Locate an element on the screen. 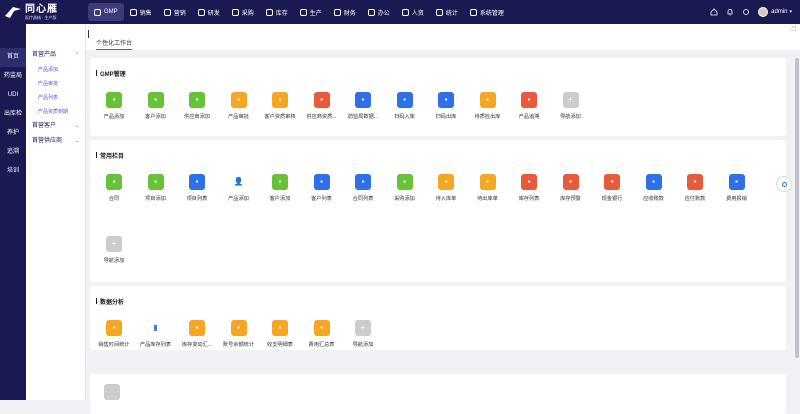 The width and height of the screenshot is (800, 414). topnav-item-8: 办公 is located at coordinates (379, 12).